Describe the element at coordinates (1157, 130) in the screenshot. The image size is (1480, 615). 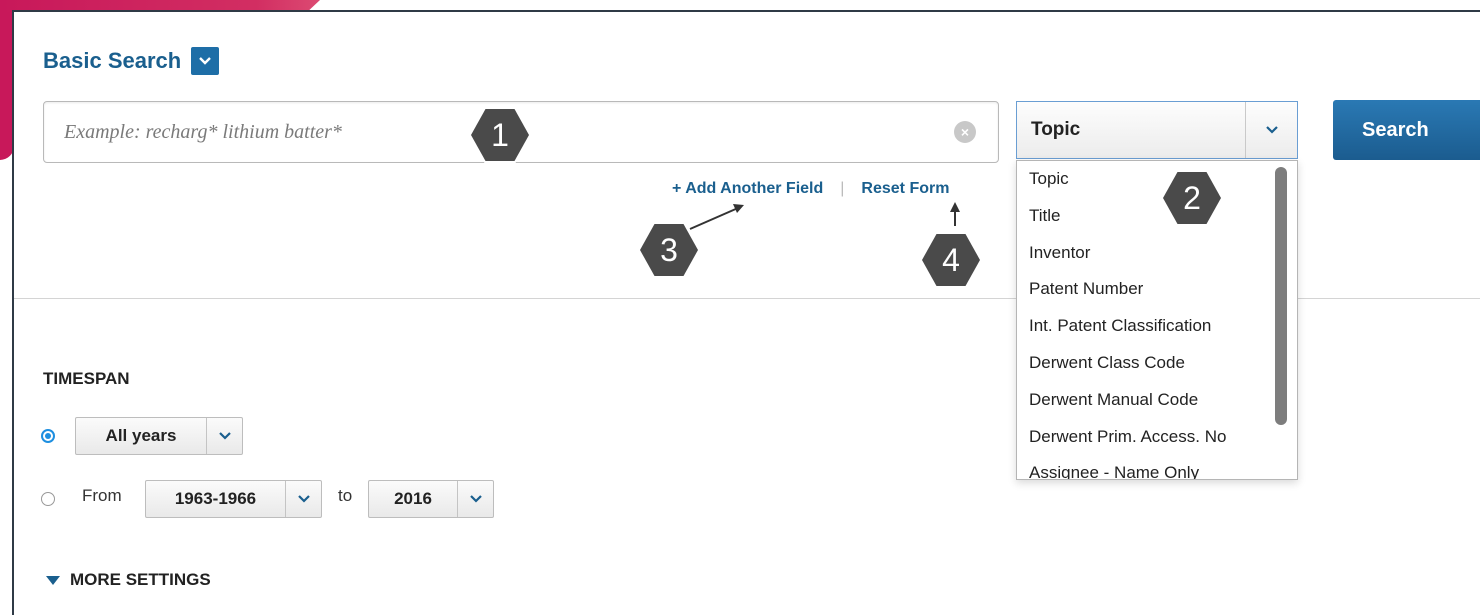
I see `search-field-select: Topic` at that location.